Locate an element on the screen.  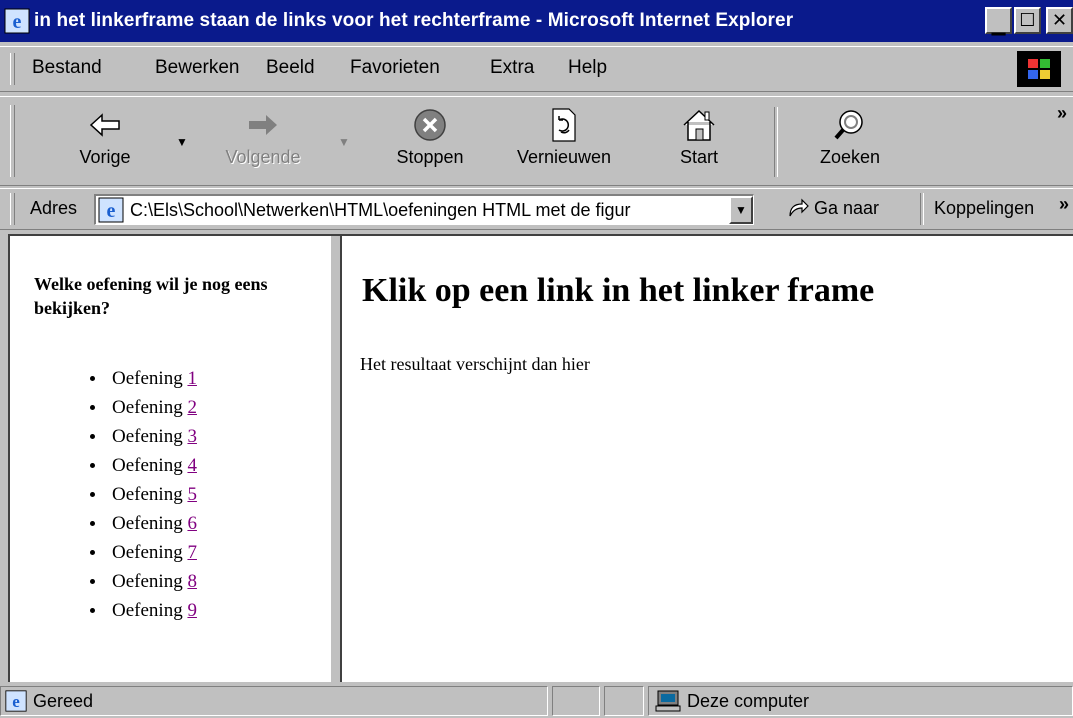
links-overflow-chevron: » is located at coordinates (1064, 204).